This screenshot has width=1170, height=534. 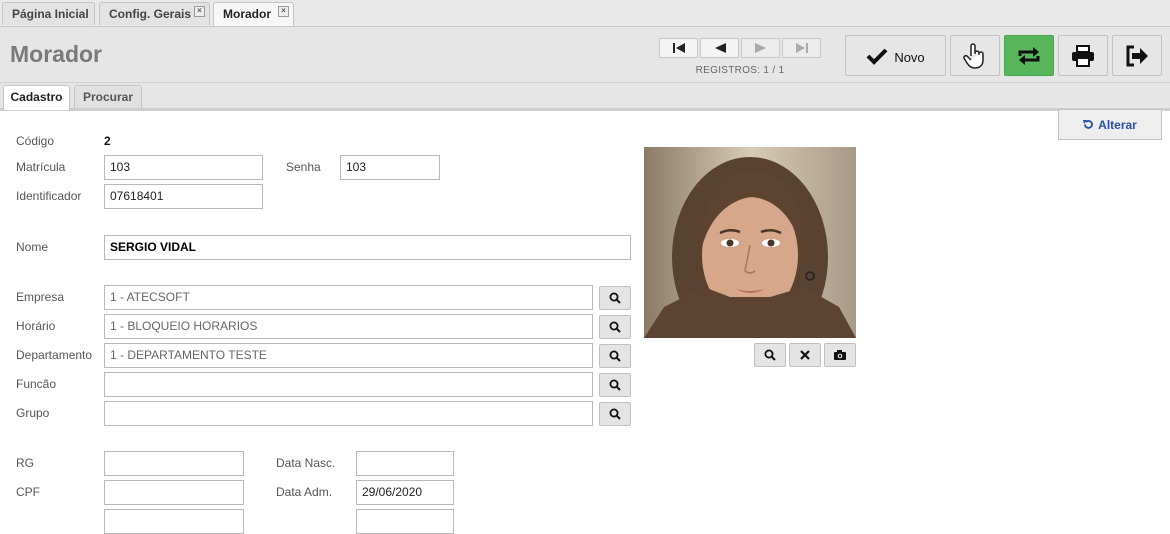 What do you see at coordinates (348, 355) in the screenshot?
I see `departamento-field: 1 - DEPARTAMENTO TESTE` at bounding box center [348, 355].